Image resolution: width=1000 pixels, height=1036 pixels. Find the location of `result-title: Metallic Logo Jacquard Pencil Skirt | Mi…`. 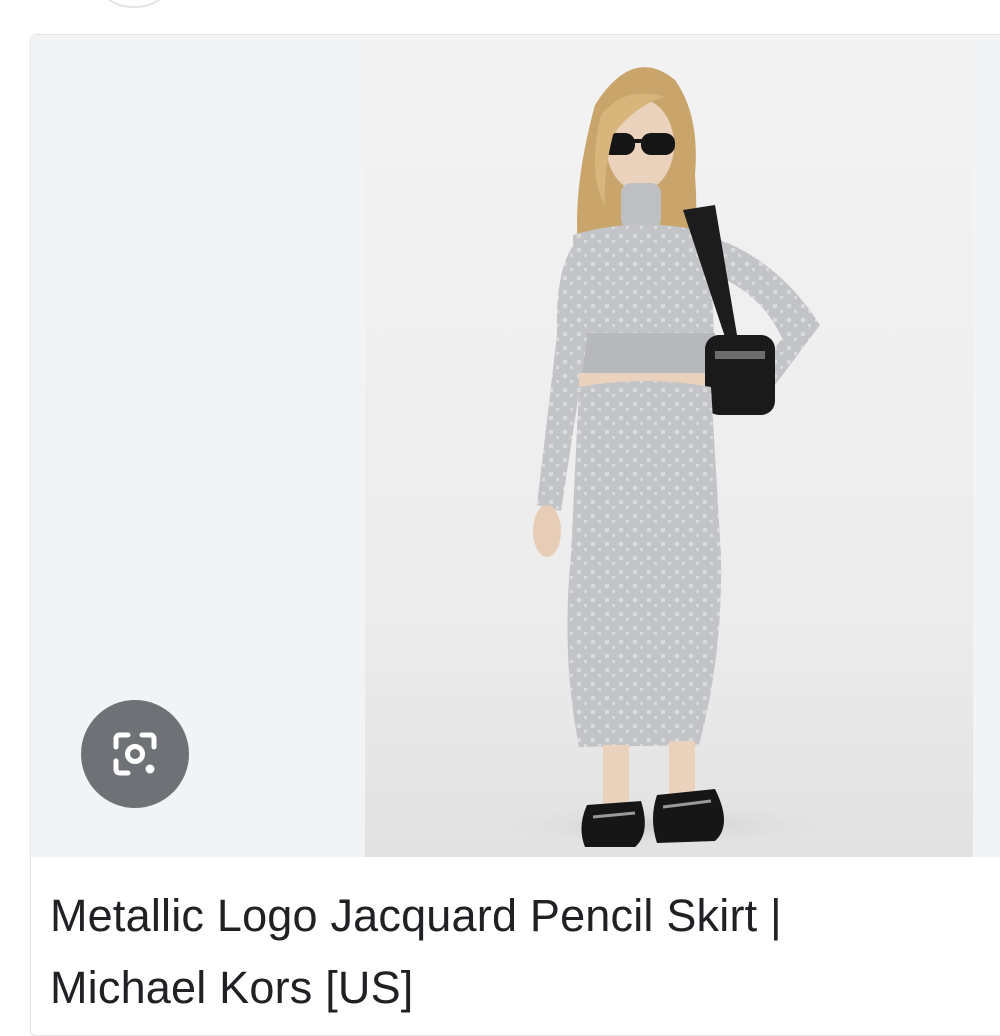

result-title: Metallic Logo Jacquard Pencil Skirt | Mi… is located at coordinates (515, 952).